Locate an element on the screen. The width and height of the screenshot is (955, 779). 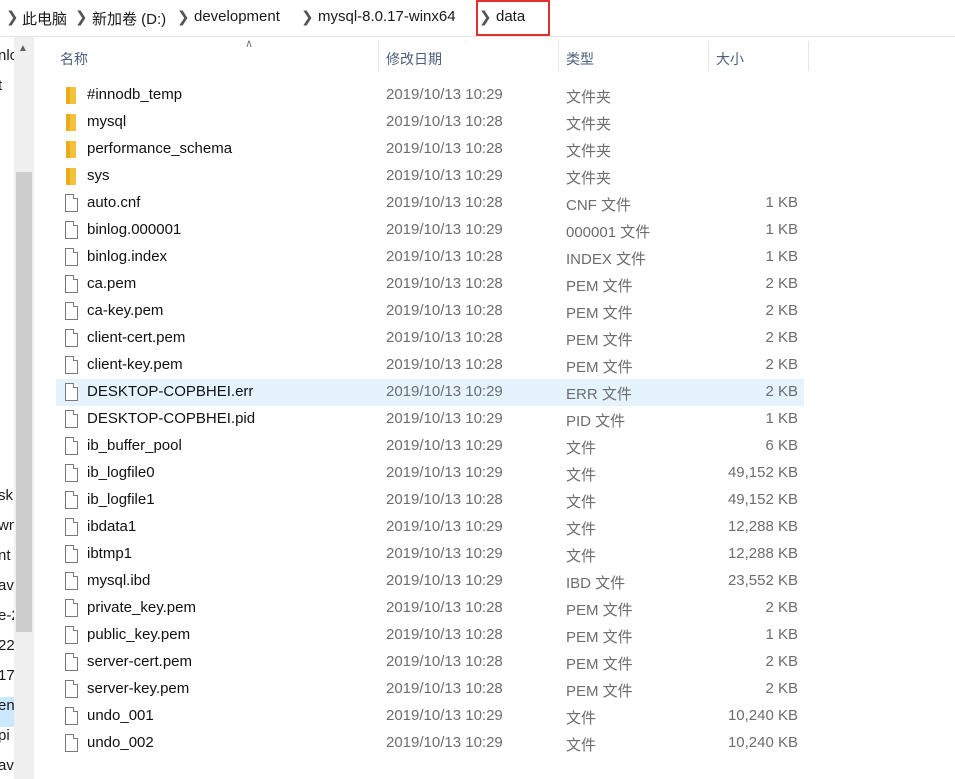
file-row: auto.cnf 2019/10/13 10:28 CNF 文件 1 KB is located at coordinates (430, 203).